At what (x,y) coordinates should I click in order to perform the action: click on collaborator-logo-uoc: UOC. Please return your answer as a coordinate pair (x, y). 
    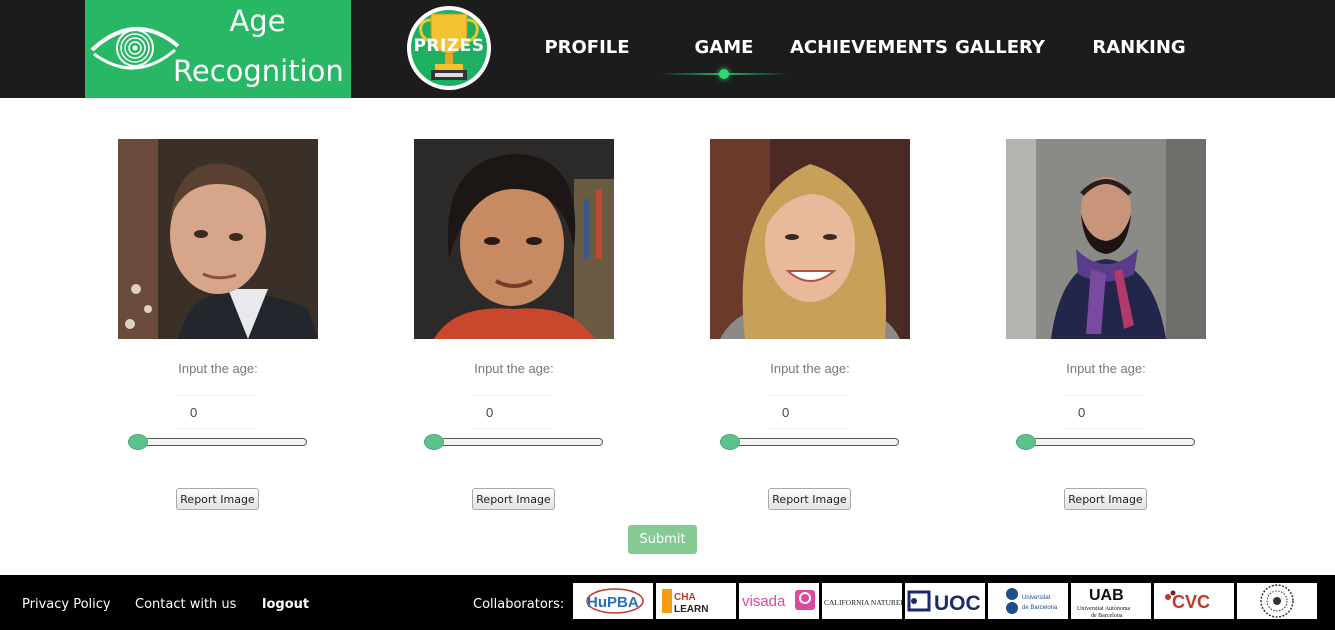
    Looking at the image, I should click on (945, 601).